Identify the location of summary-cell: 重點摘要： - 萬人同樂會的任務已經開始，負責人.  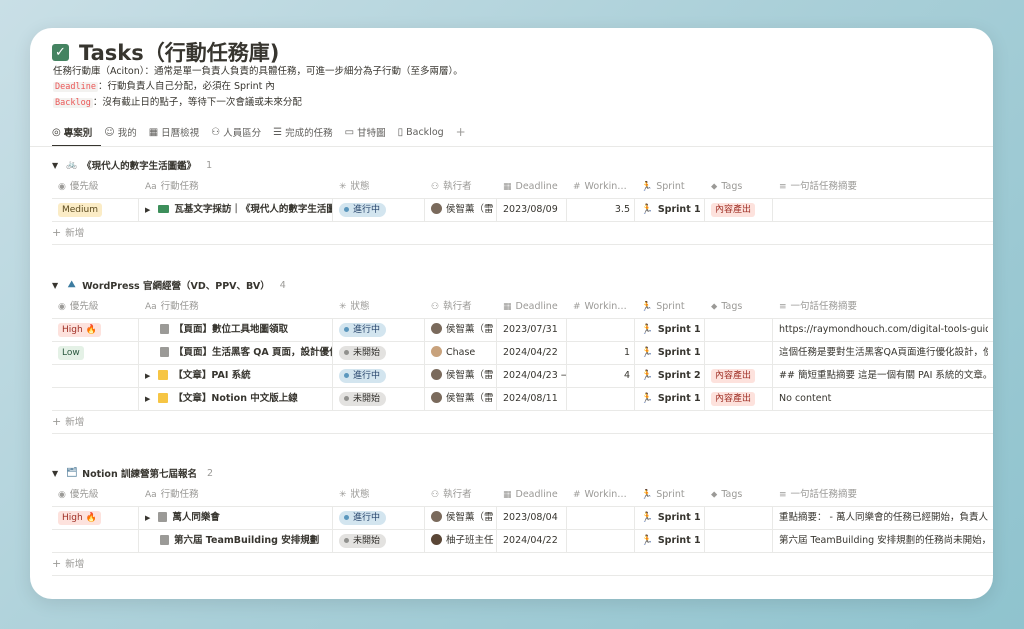
(880, 518).